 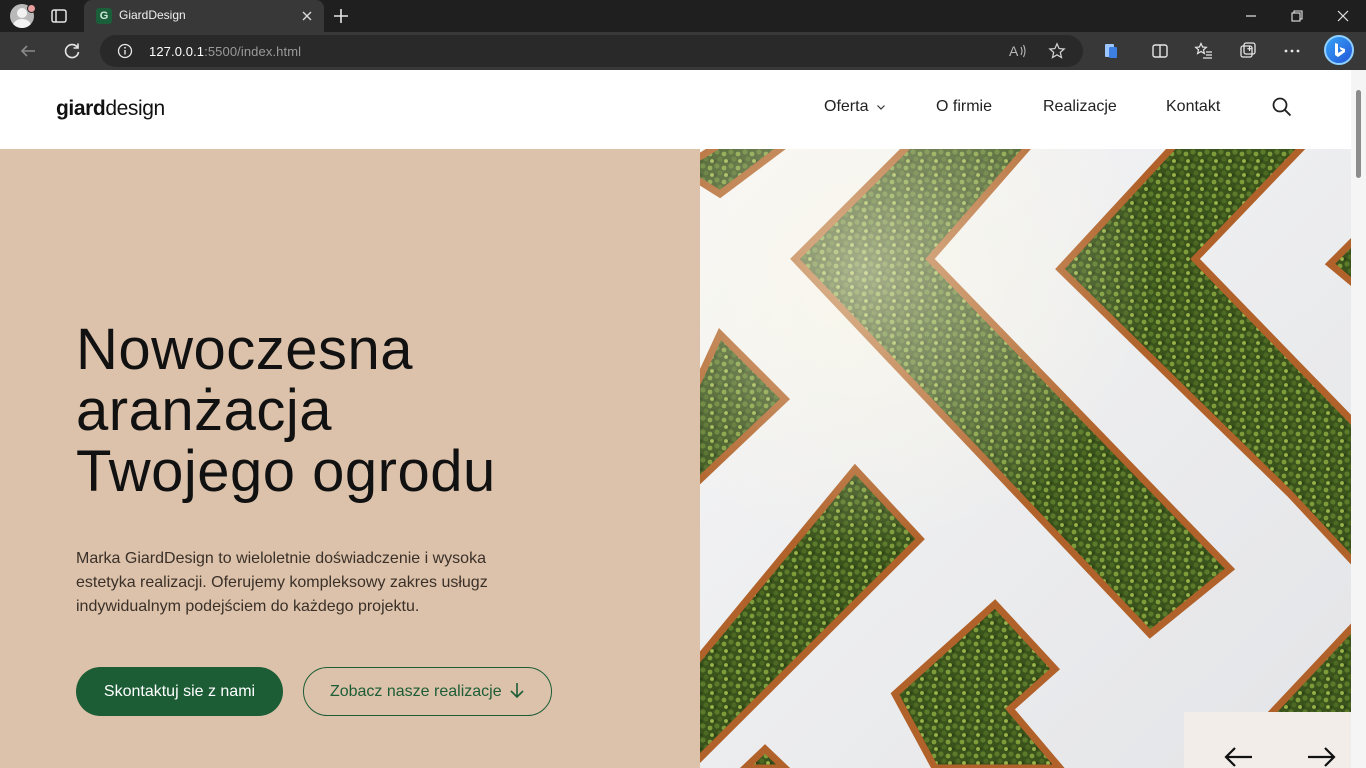 What do you see at coordinates (1343, 16) in the screenshot?
I see `close-window-icon` at bounding box center [1343, 16].